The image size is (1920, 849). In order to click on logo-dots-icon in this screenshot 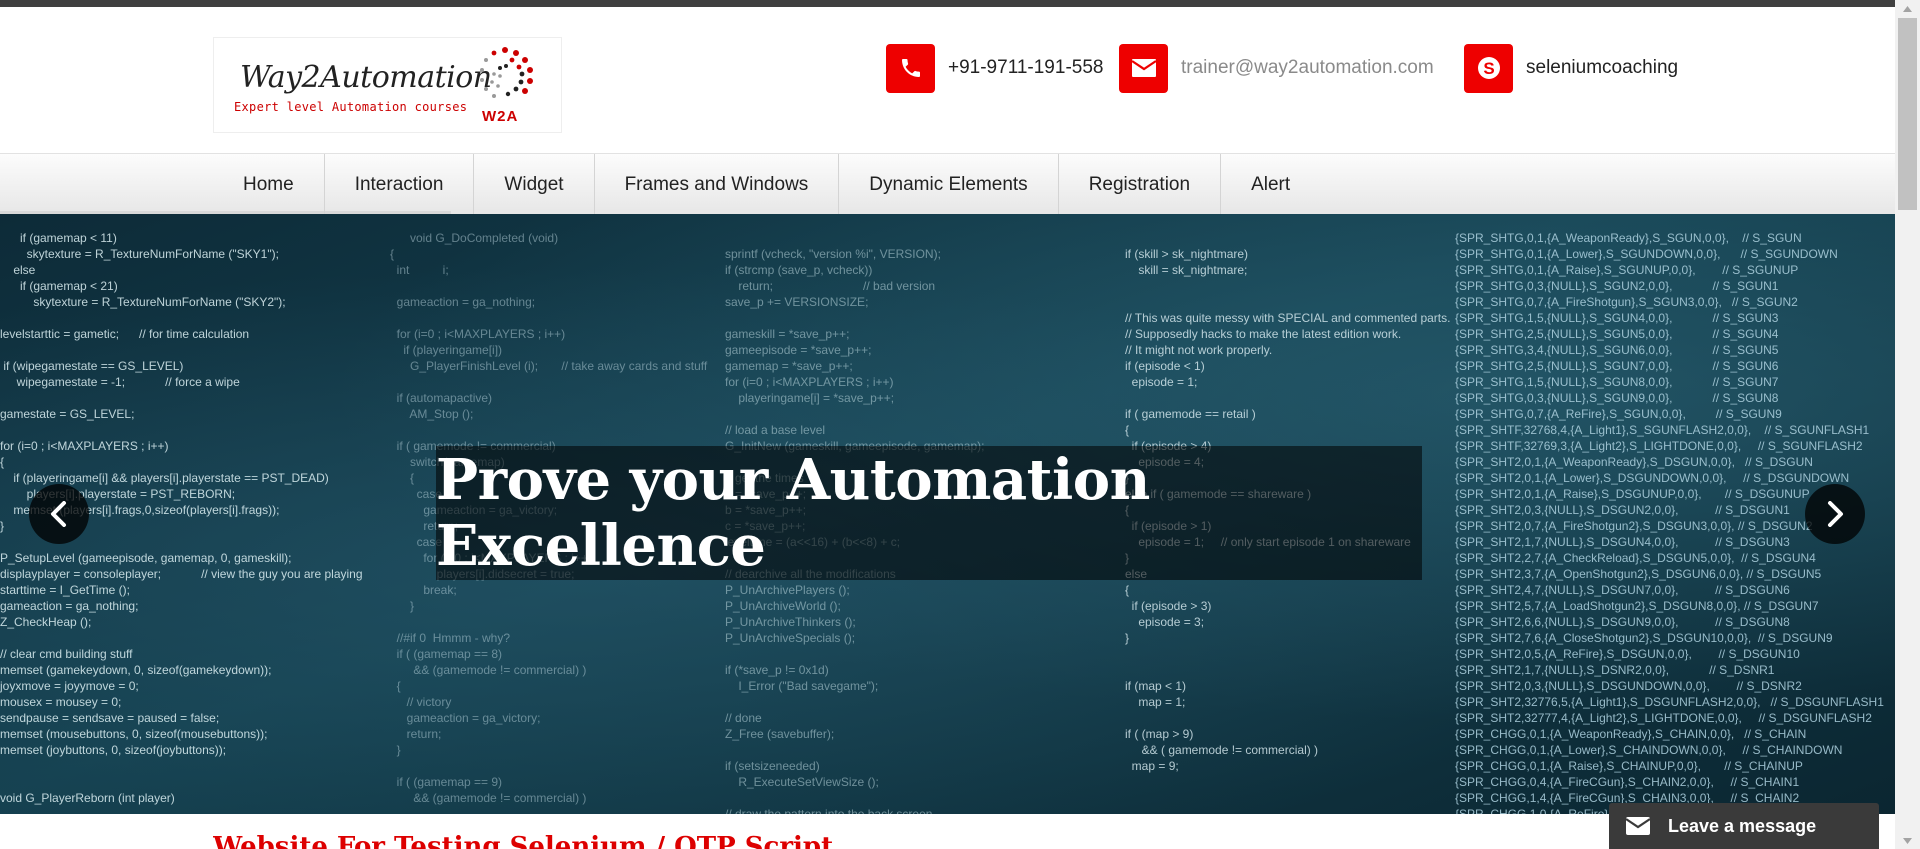, I will do `click(506, 72)`.